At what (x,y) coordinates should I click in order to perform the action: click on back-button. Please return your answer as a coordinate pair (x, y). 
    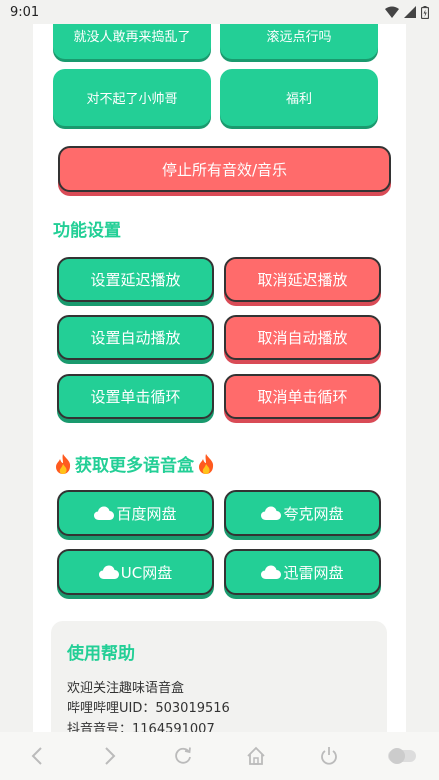
    Looking at the image, I should click on (37, 756).